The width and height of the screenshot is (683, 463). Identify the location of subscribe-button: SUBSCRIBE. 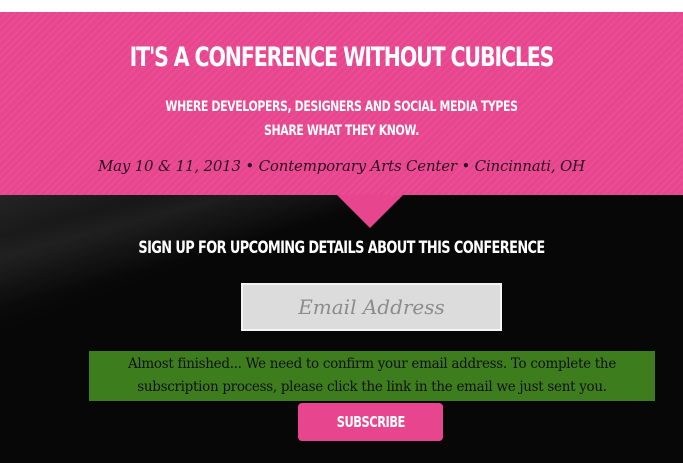
(370, 422).